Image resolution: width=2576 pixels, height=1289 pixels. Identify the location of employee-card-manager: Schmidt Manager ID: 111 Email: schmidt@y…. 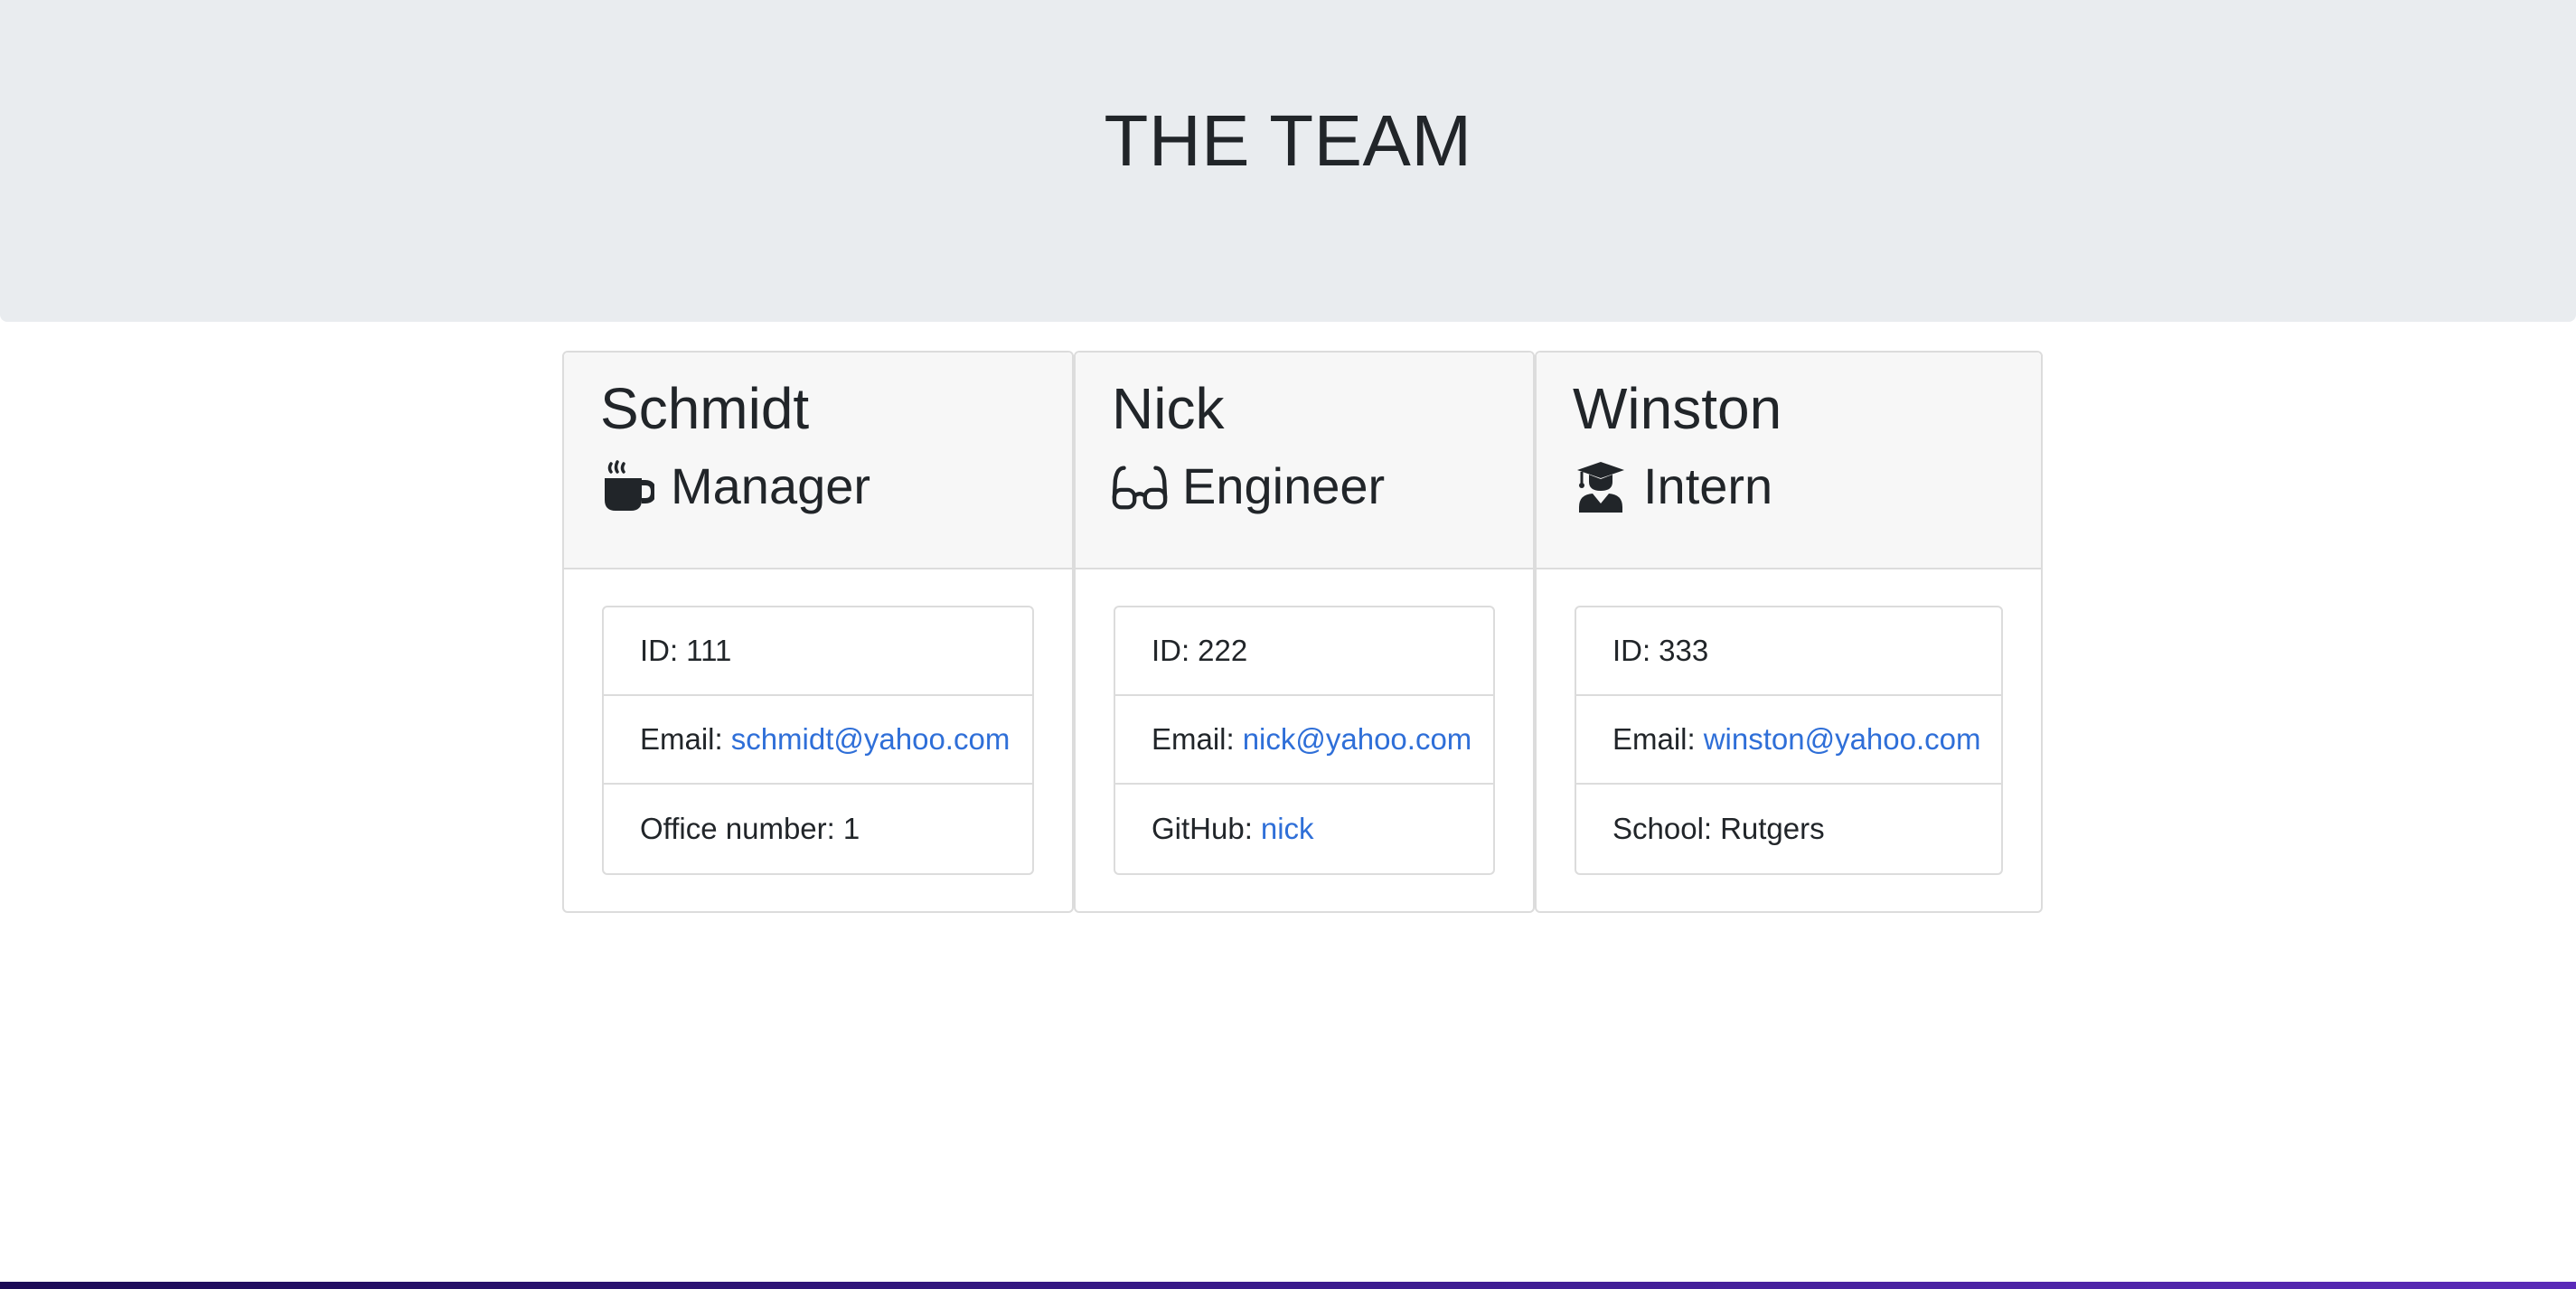
(818, 632).